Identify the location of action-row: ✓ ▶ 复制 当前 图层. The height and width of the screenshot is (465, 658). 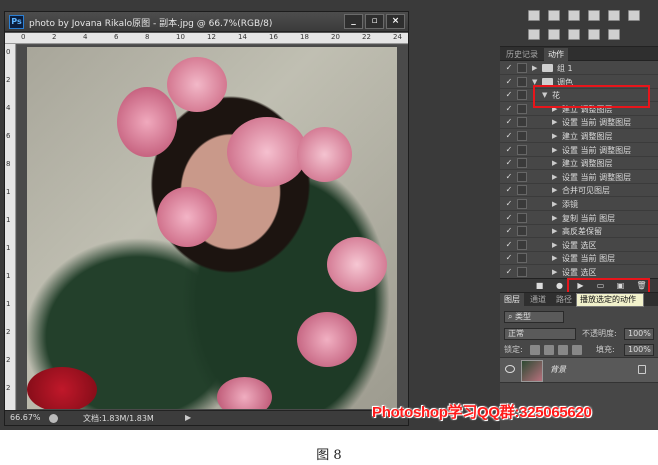
(579, 218).